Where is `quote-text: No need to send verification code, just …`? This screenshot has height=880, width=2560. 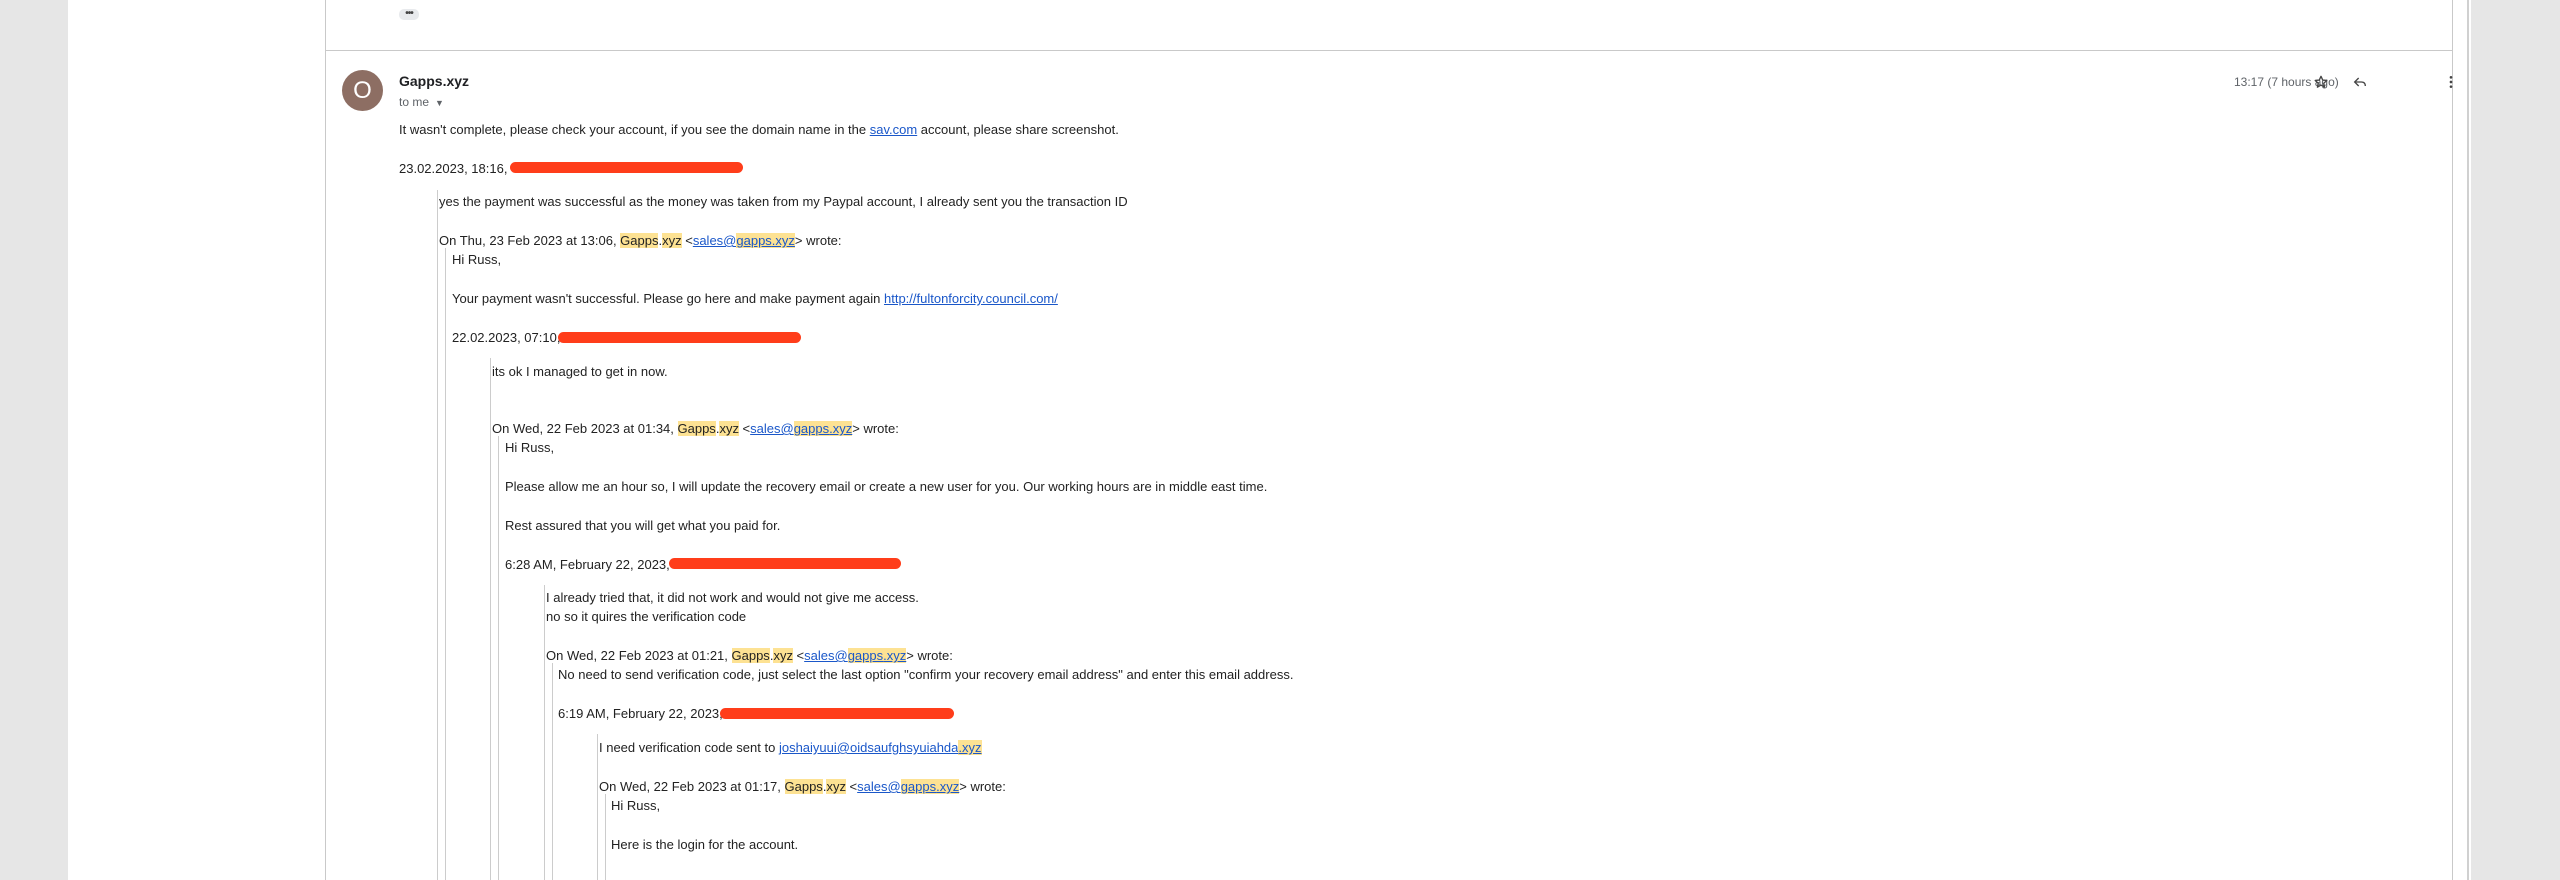
quote-text: No need to send verification code, just … is located at coordinates (926, 674).